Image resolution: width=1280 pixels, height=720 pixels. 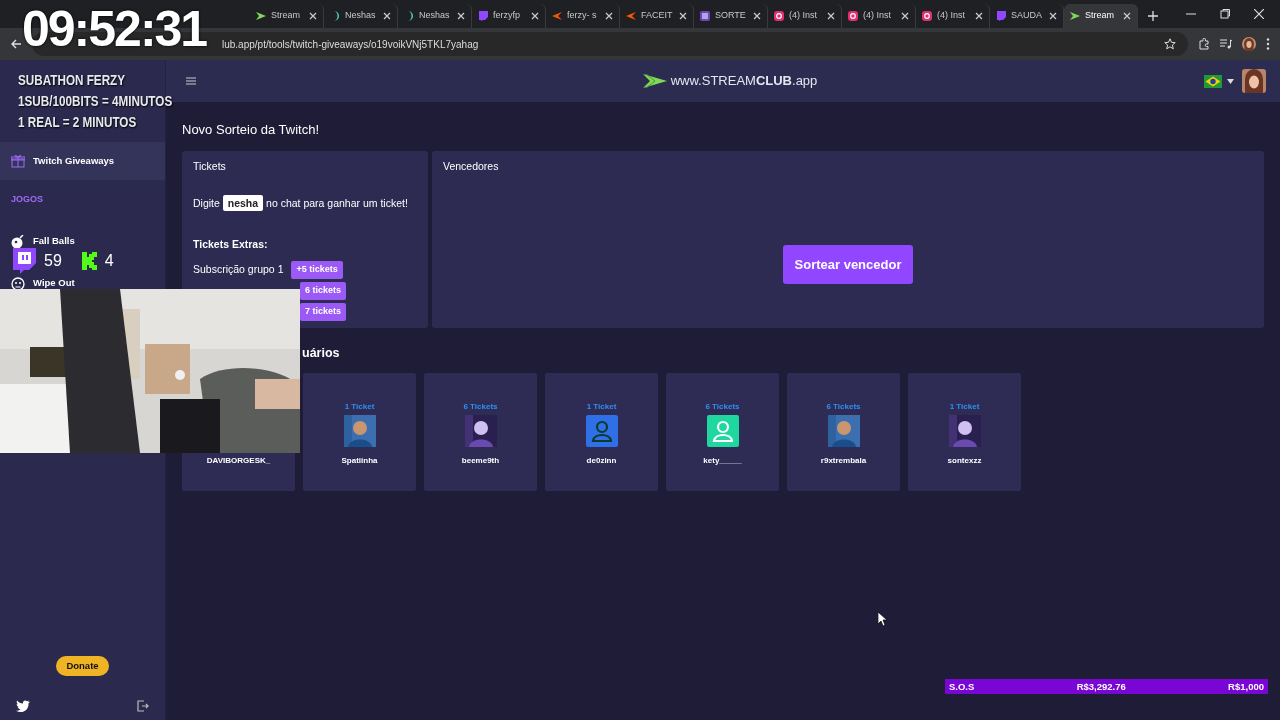 What do you see at coordinates (323, 312) in the screenshot?
I see `ticket-badge: 7 tickets` at bounding box center [323, 312].